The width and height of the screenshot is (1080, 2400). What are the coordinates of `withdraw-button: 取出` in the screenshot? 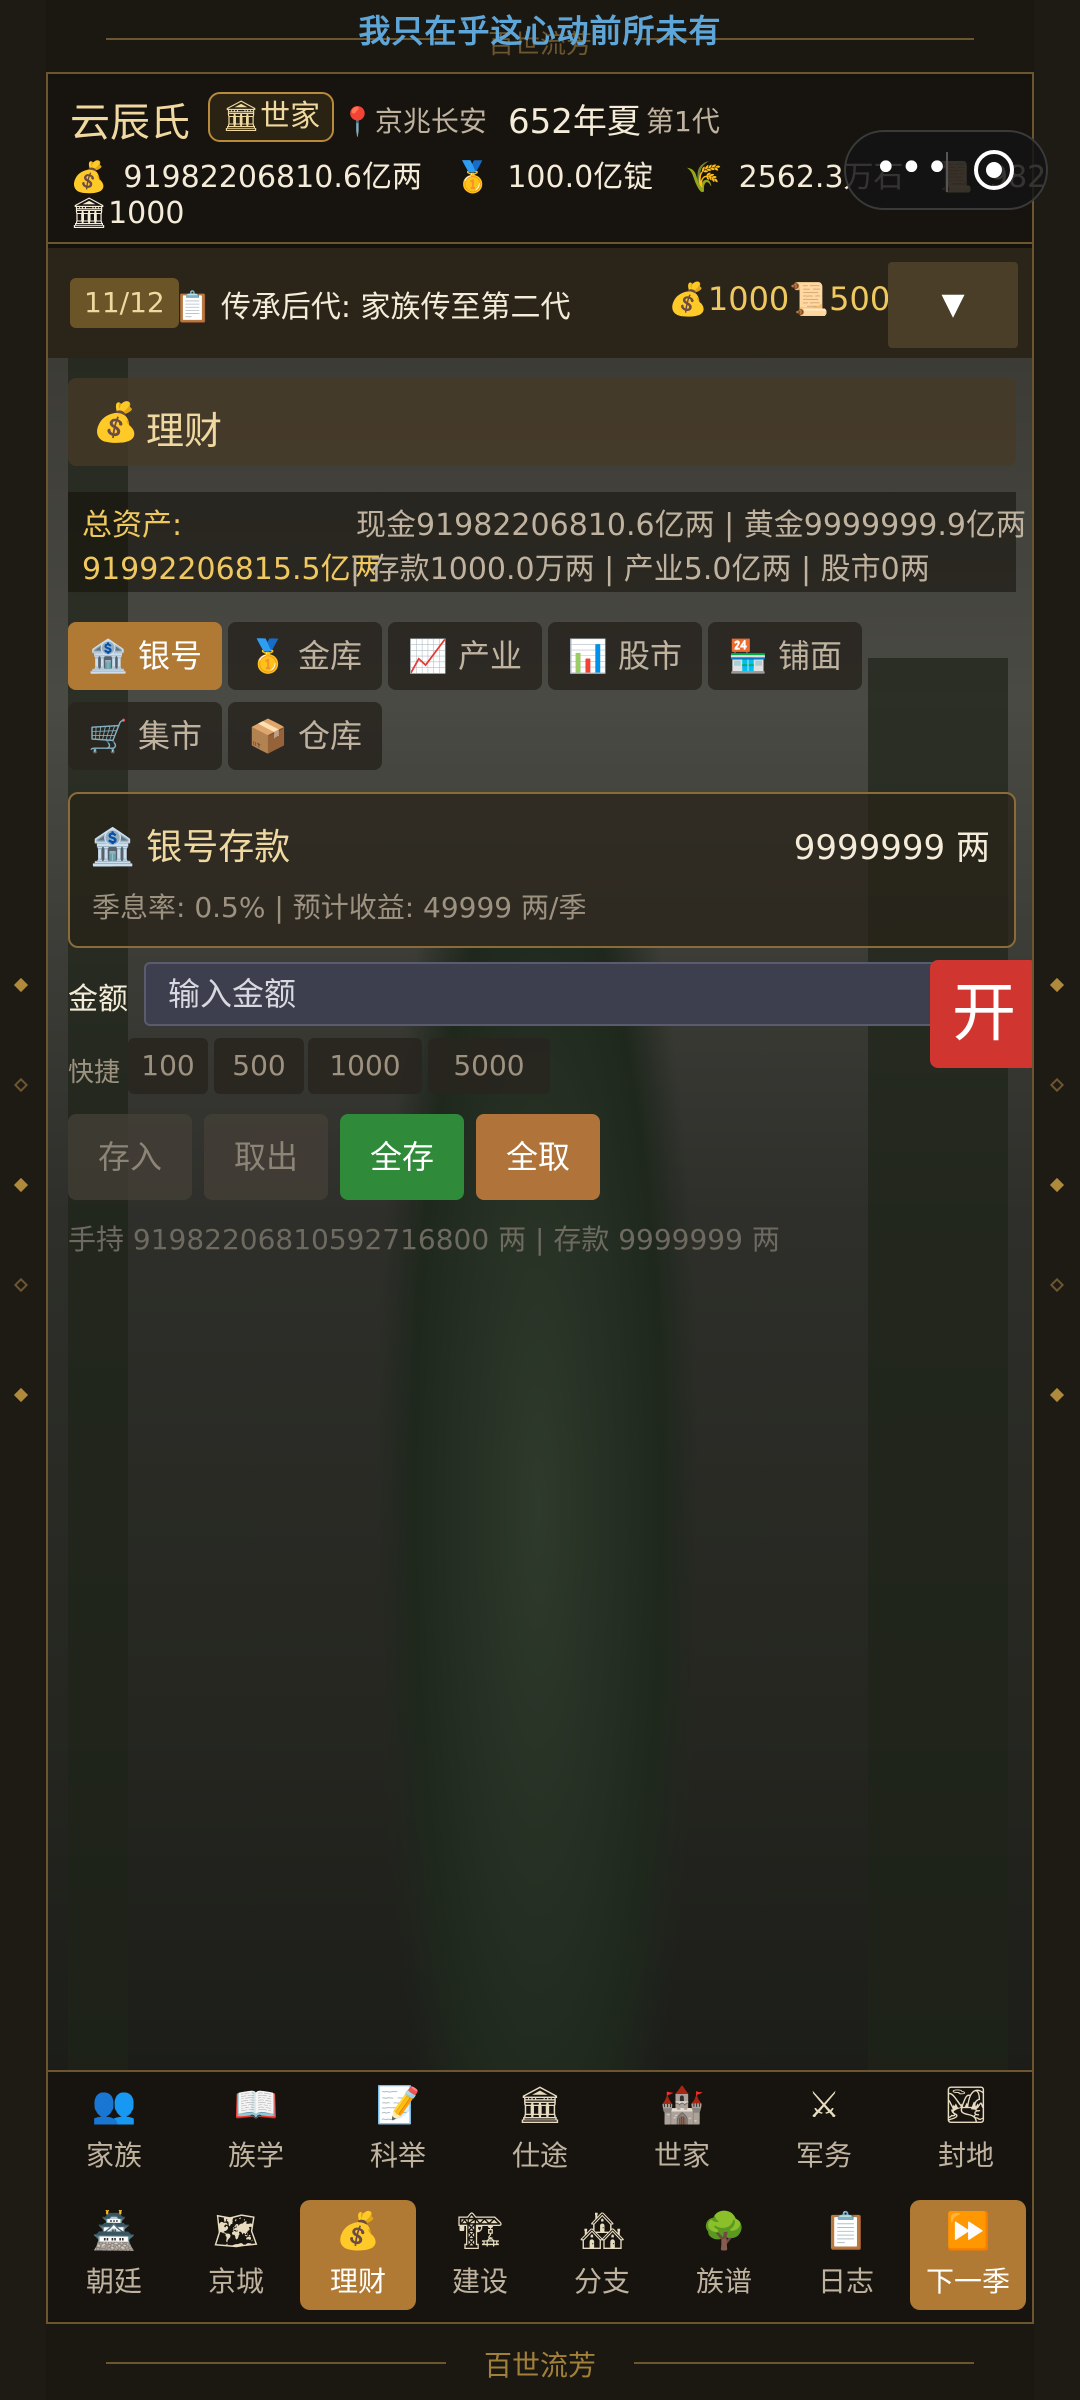 It's located at (266, 1157).